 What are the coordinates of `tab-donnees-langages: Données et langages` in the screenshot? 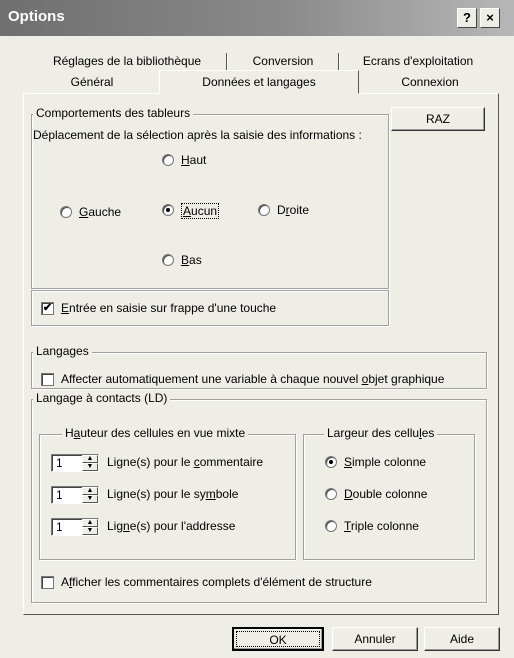 It's located at (259, 82).